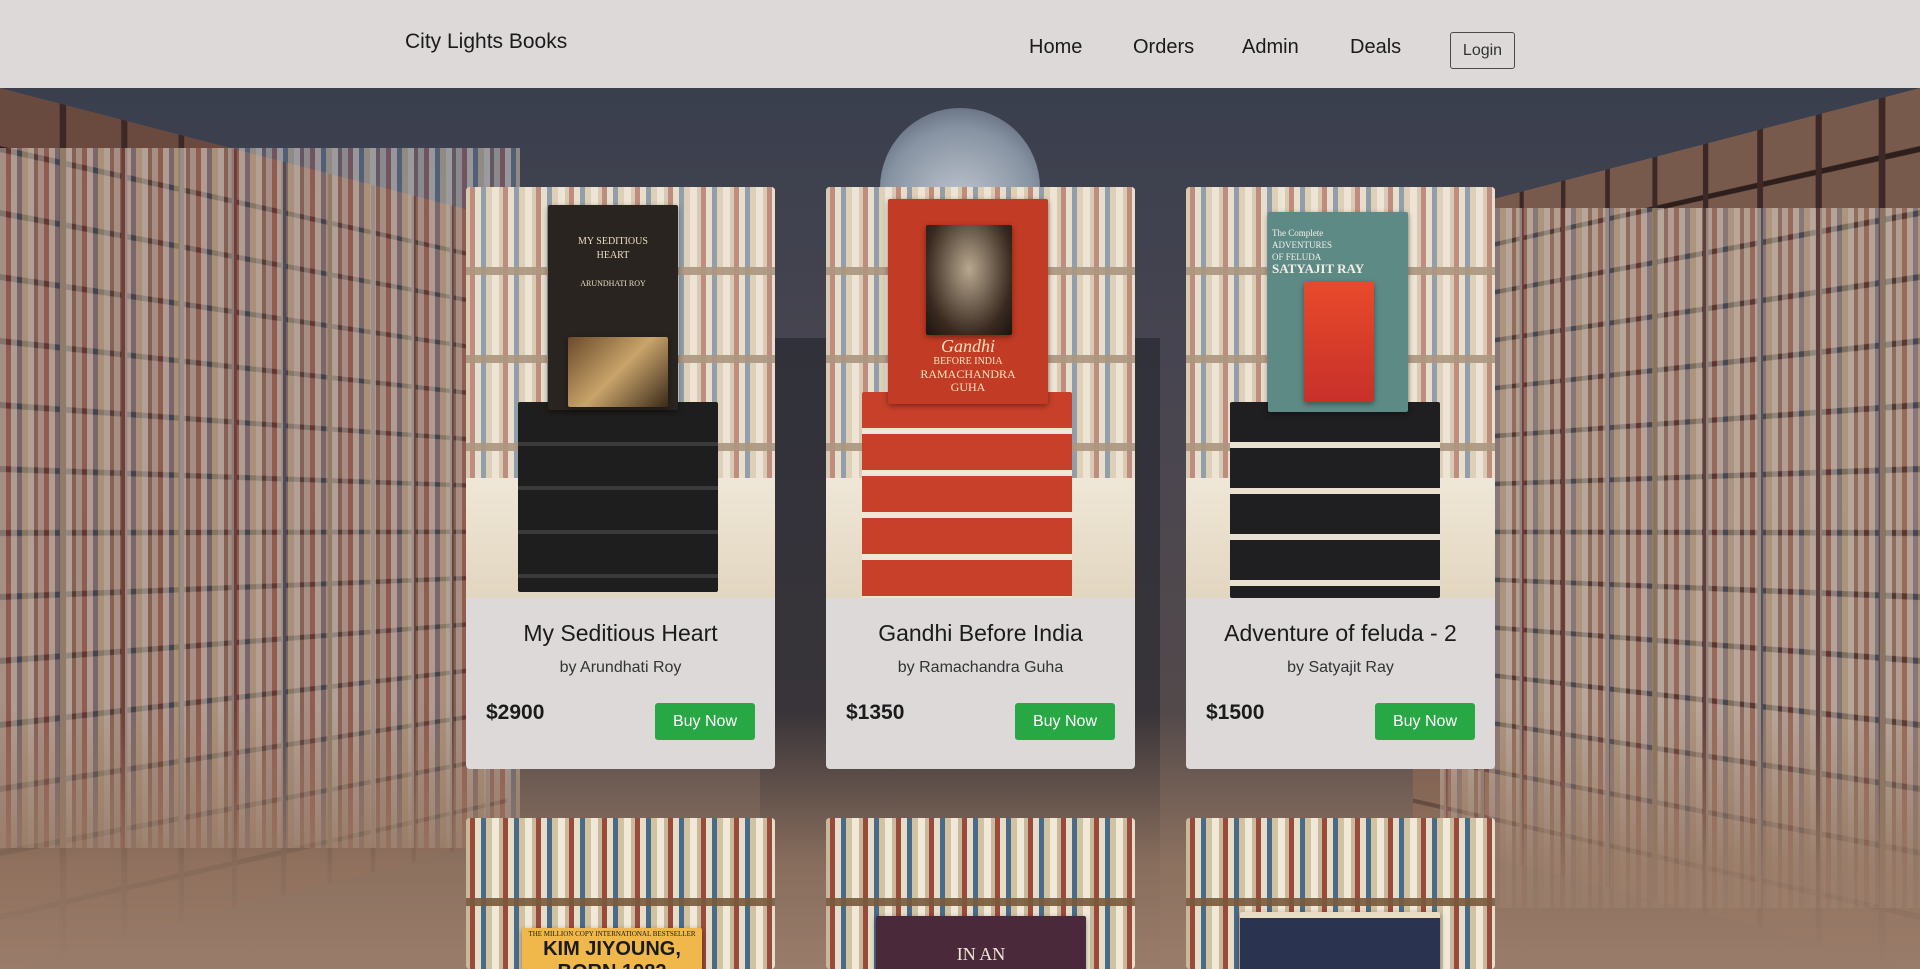  Describe the element at coordinates (1337, 245) in the screenshot. I see `cover-title-line: ADVENTURES` at that location.